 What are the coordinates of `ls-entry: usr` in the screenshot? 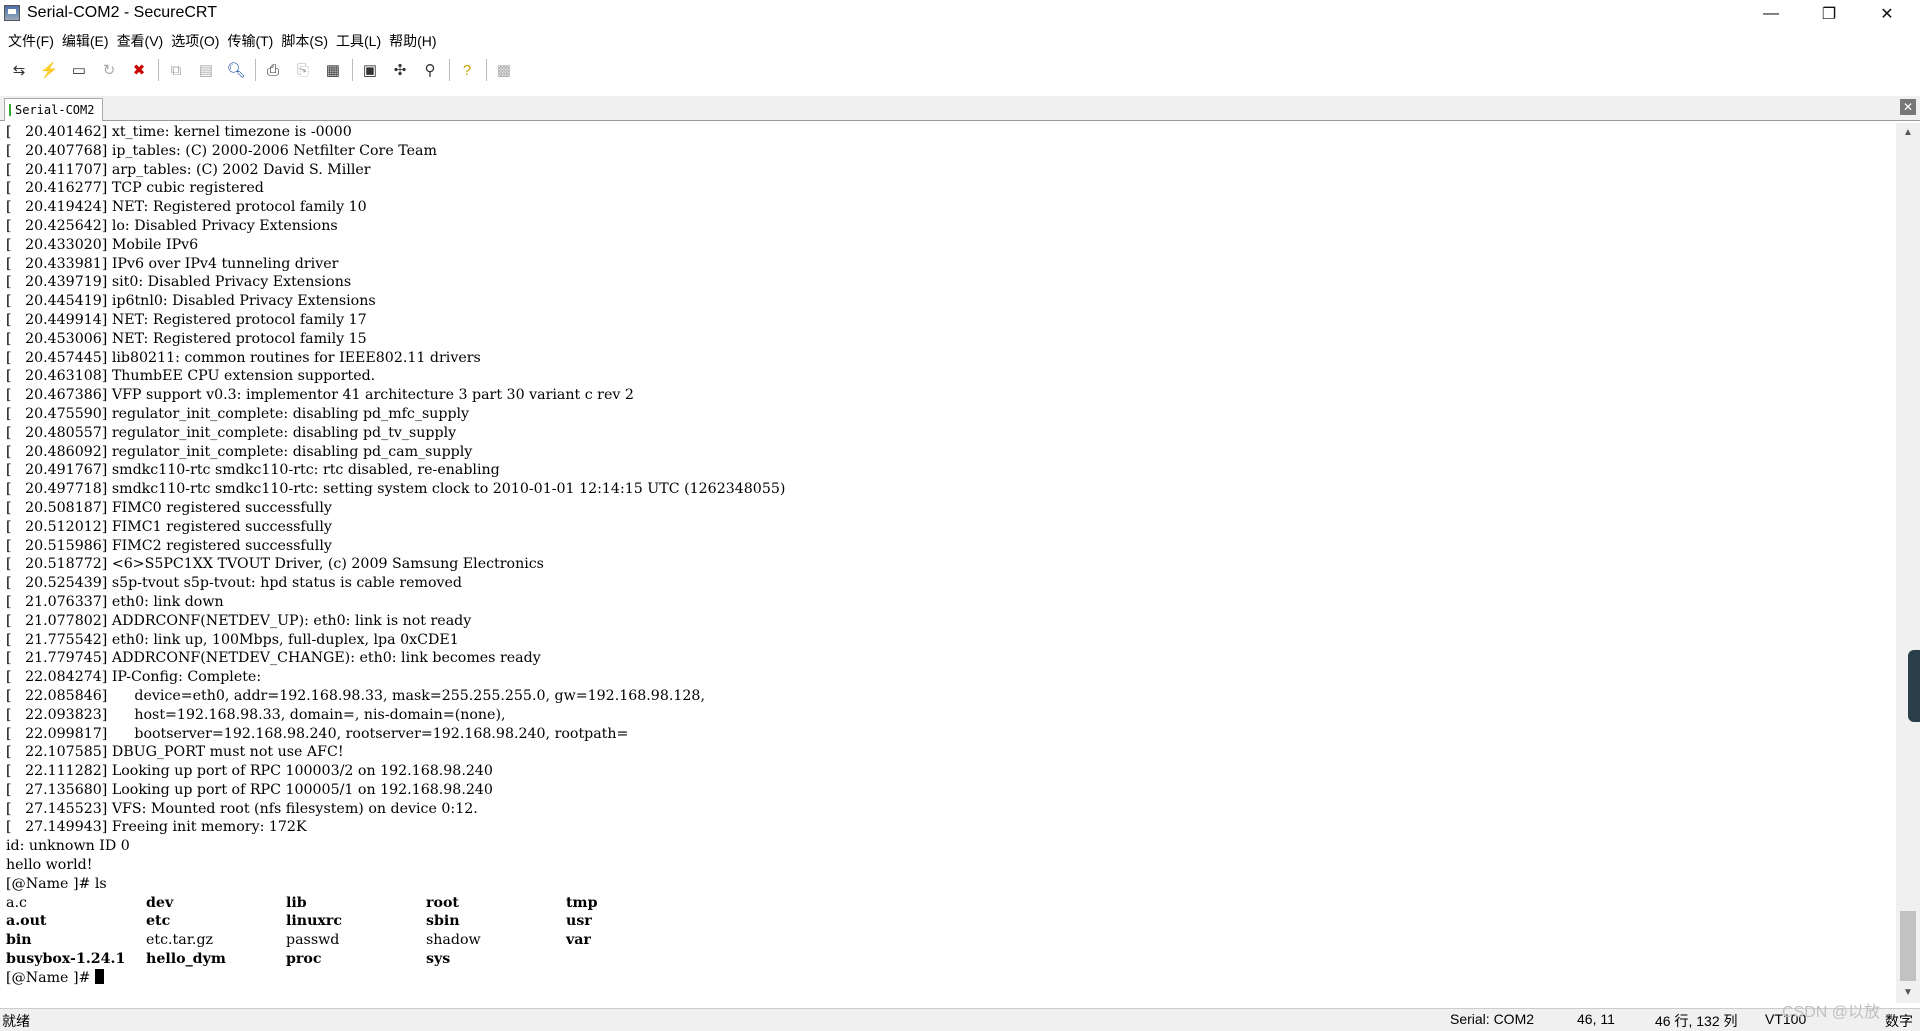 It's located at (579, 921).